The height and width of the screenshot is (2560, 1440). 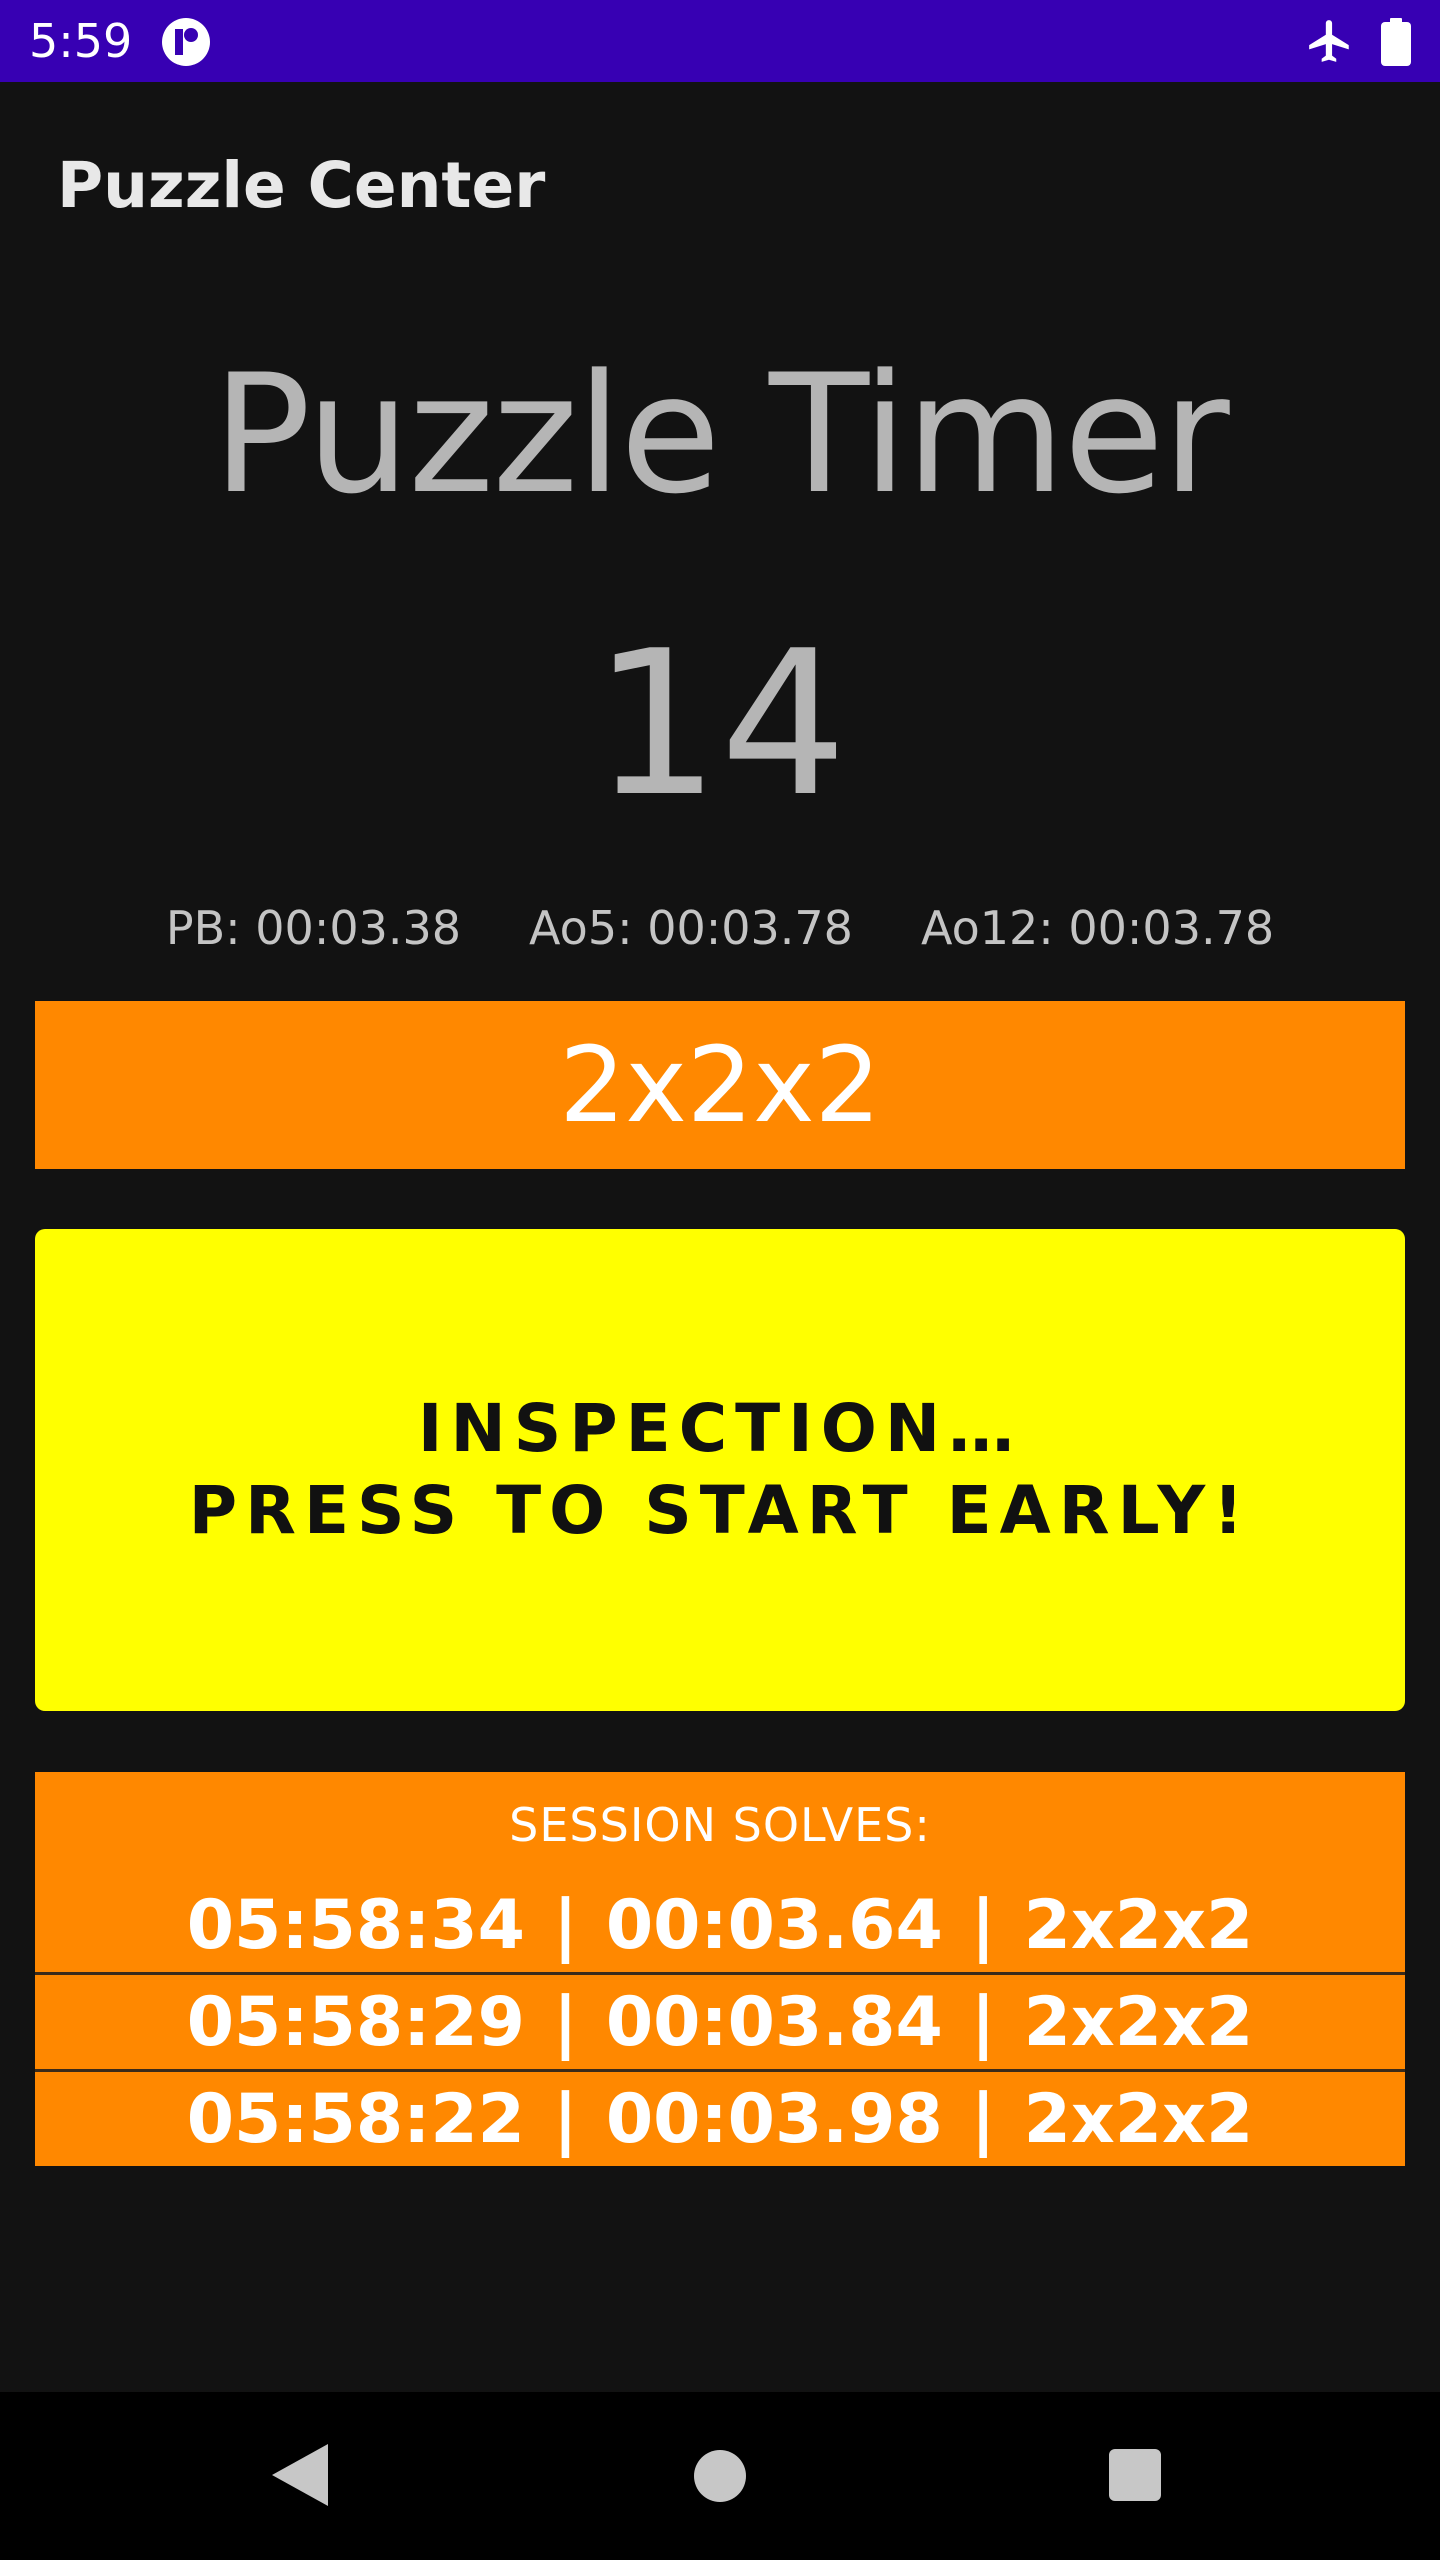 I want to click on airplane-mode-icon, so click(x=1329, y=41).